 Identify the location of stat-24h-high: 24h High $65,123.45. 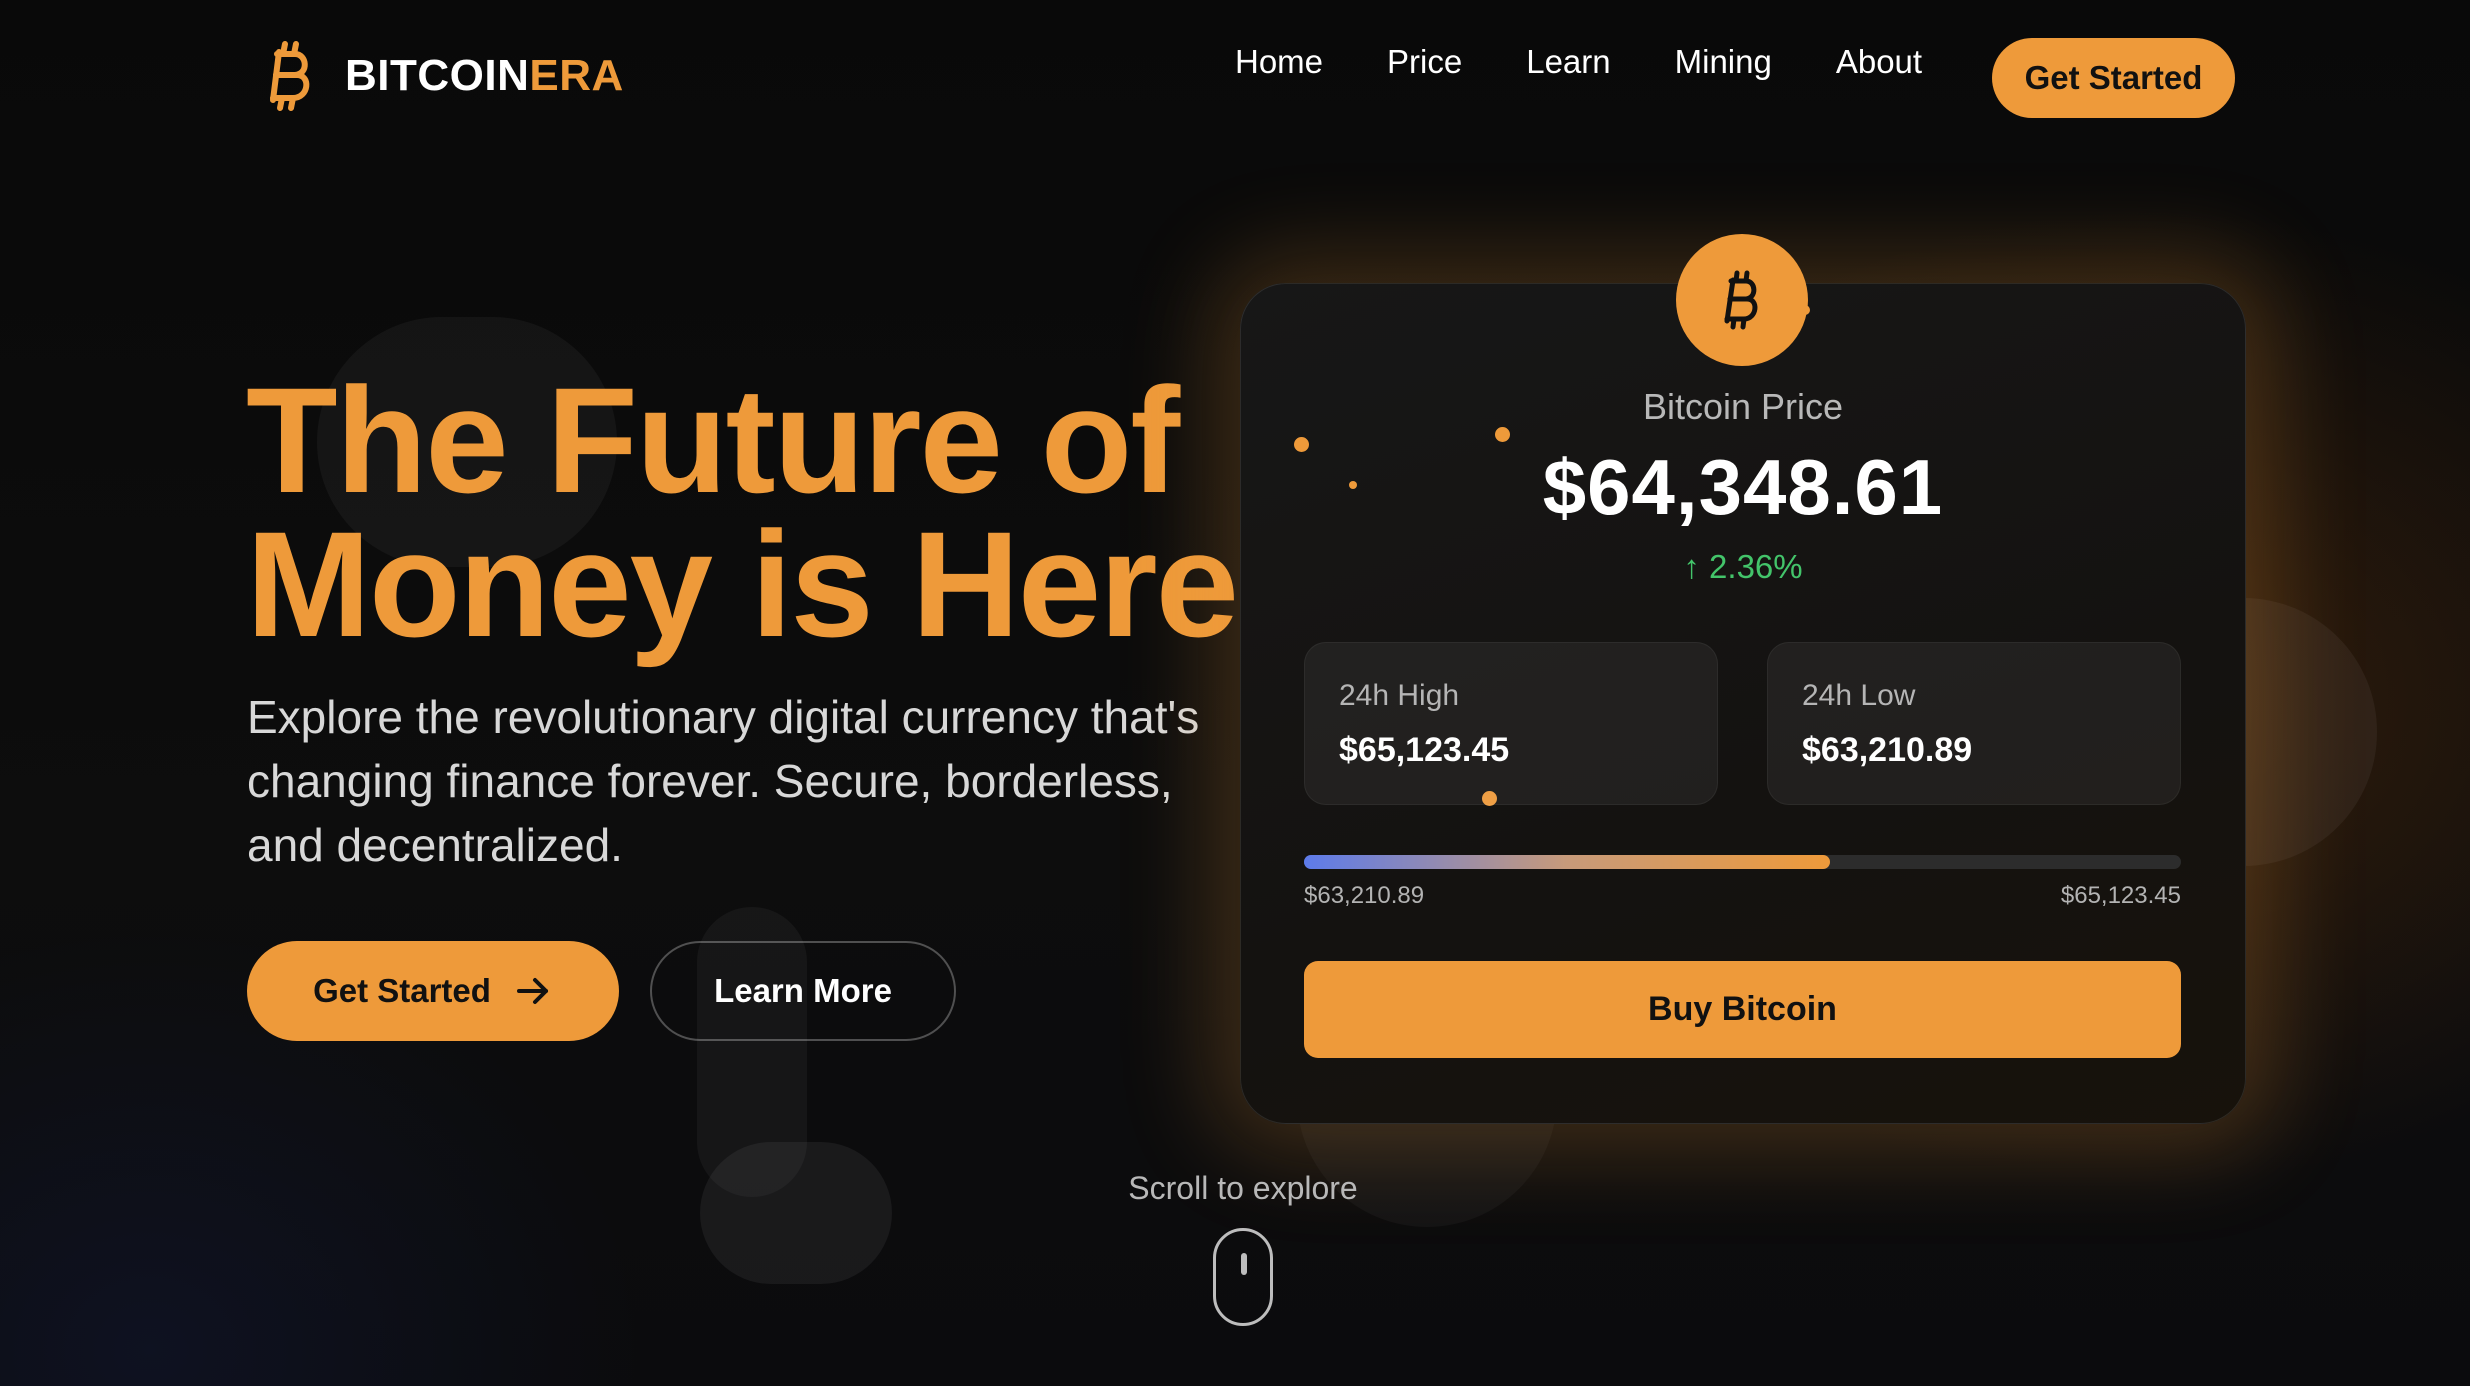
(1511, 723).